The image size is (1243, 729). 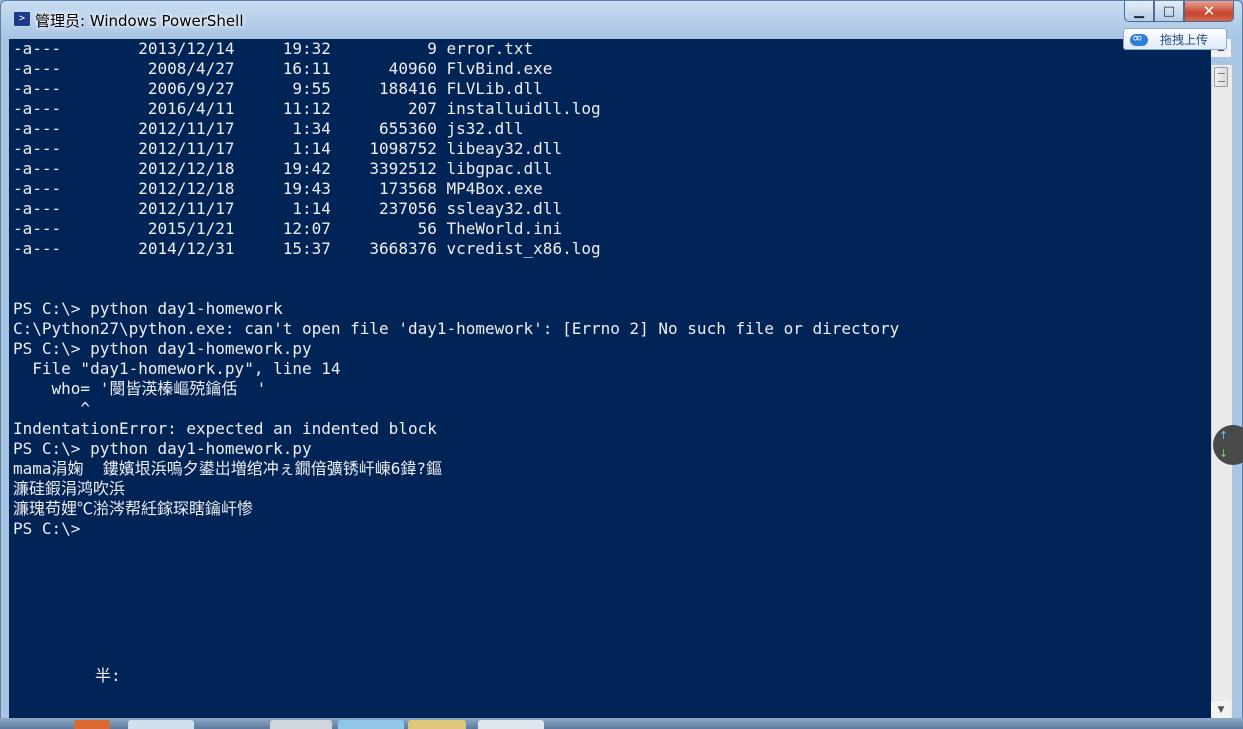 I want to click on drag-upload-button: 拖拽上传, so click(x=1175, y=39).